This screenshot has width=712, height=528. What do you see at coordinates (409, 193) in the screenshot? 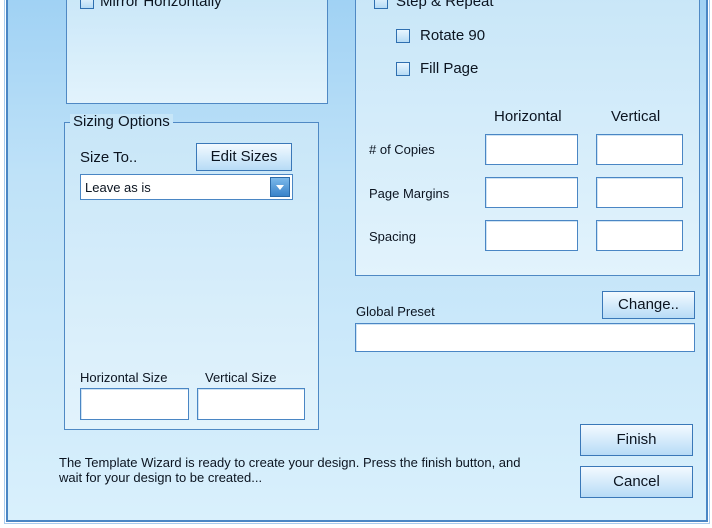
I see `page-margins-label: Page Margins` at bounding box center [409, 193].